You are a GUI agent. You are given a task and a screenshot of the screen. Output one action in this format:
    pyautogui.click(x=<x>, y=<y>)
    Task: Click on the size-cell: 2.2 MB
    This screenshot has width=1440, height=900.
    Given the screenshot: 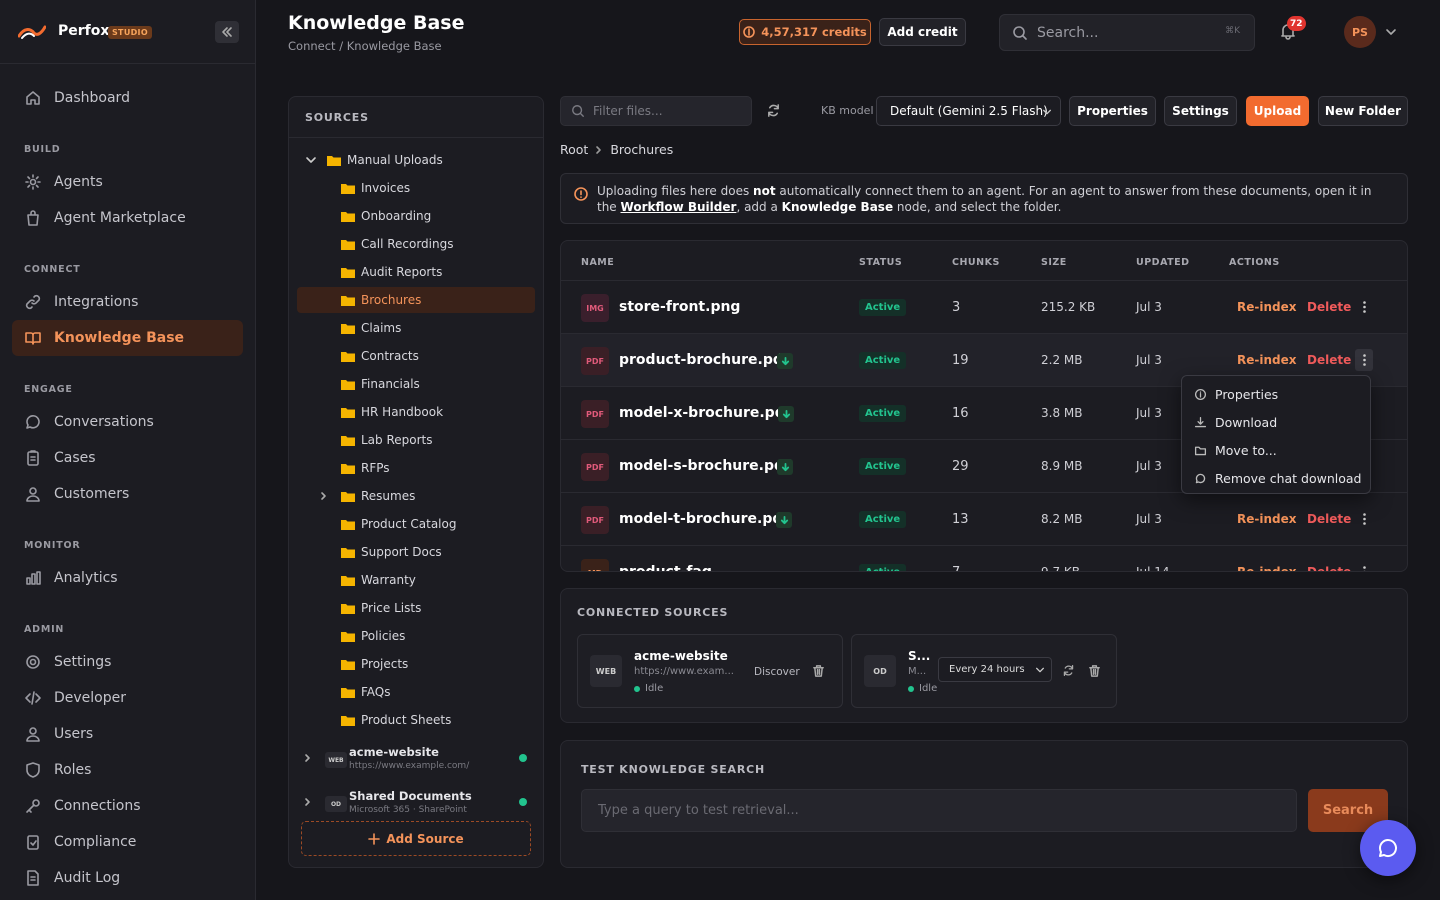 What is the action you would take?
    pyautogui.click(x=1062, y=360)
    